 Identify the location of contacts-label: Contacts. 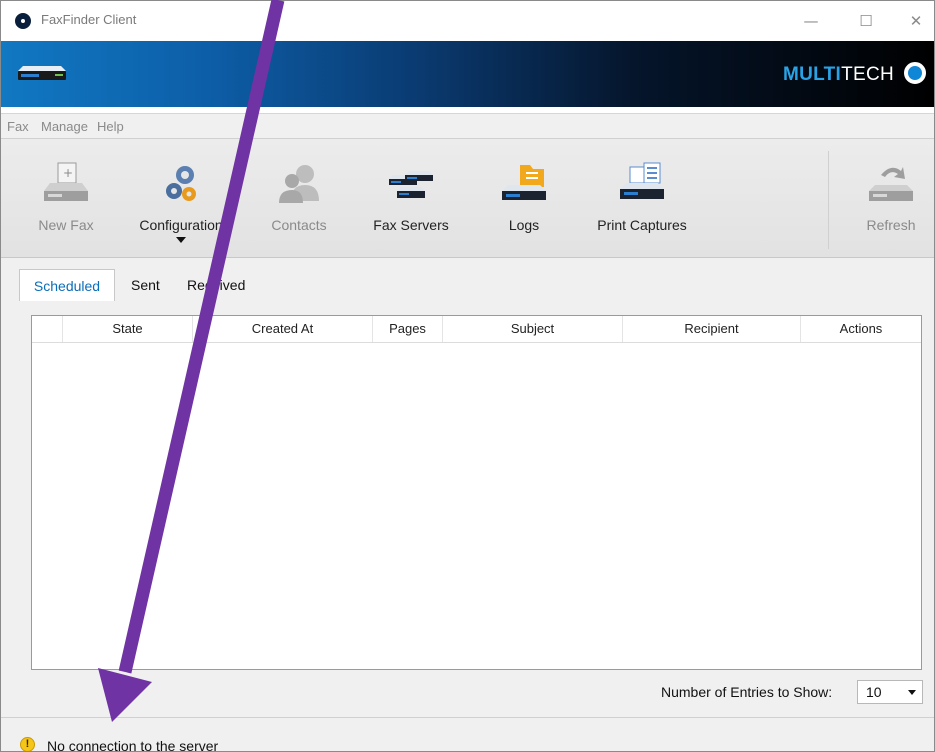
(299, 225).